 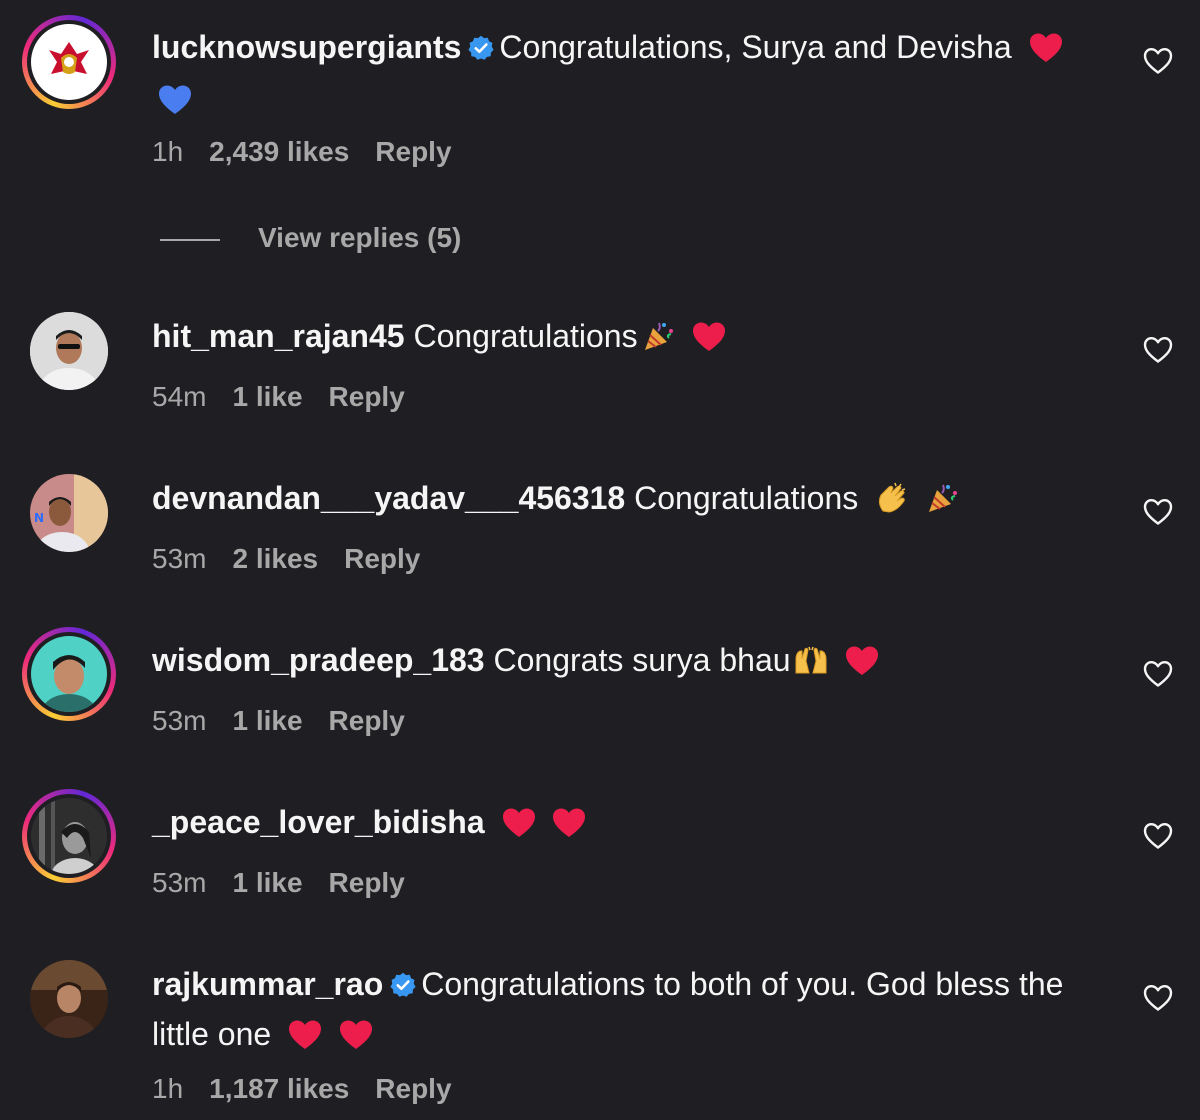 I want to click on team-logo-icon, so click(x=69, y=58).